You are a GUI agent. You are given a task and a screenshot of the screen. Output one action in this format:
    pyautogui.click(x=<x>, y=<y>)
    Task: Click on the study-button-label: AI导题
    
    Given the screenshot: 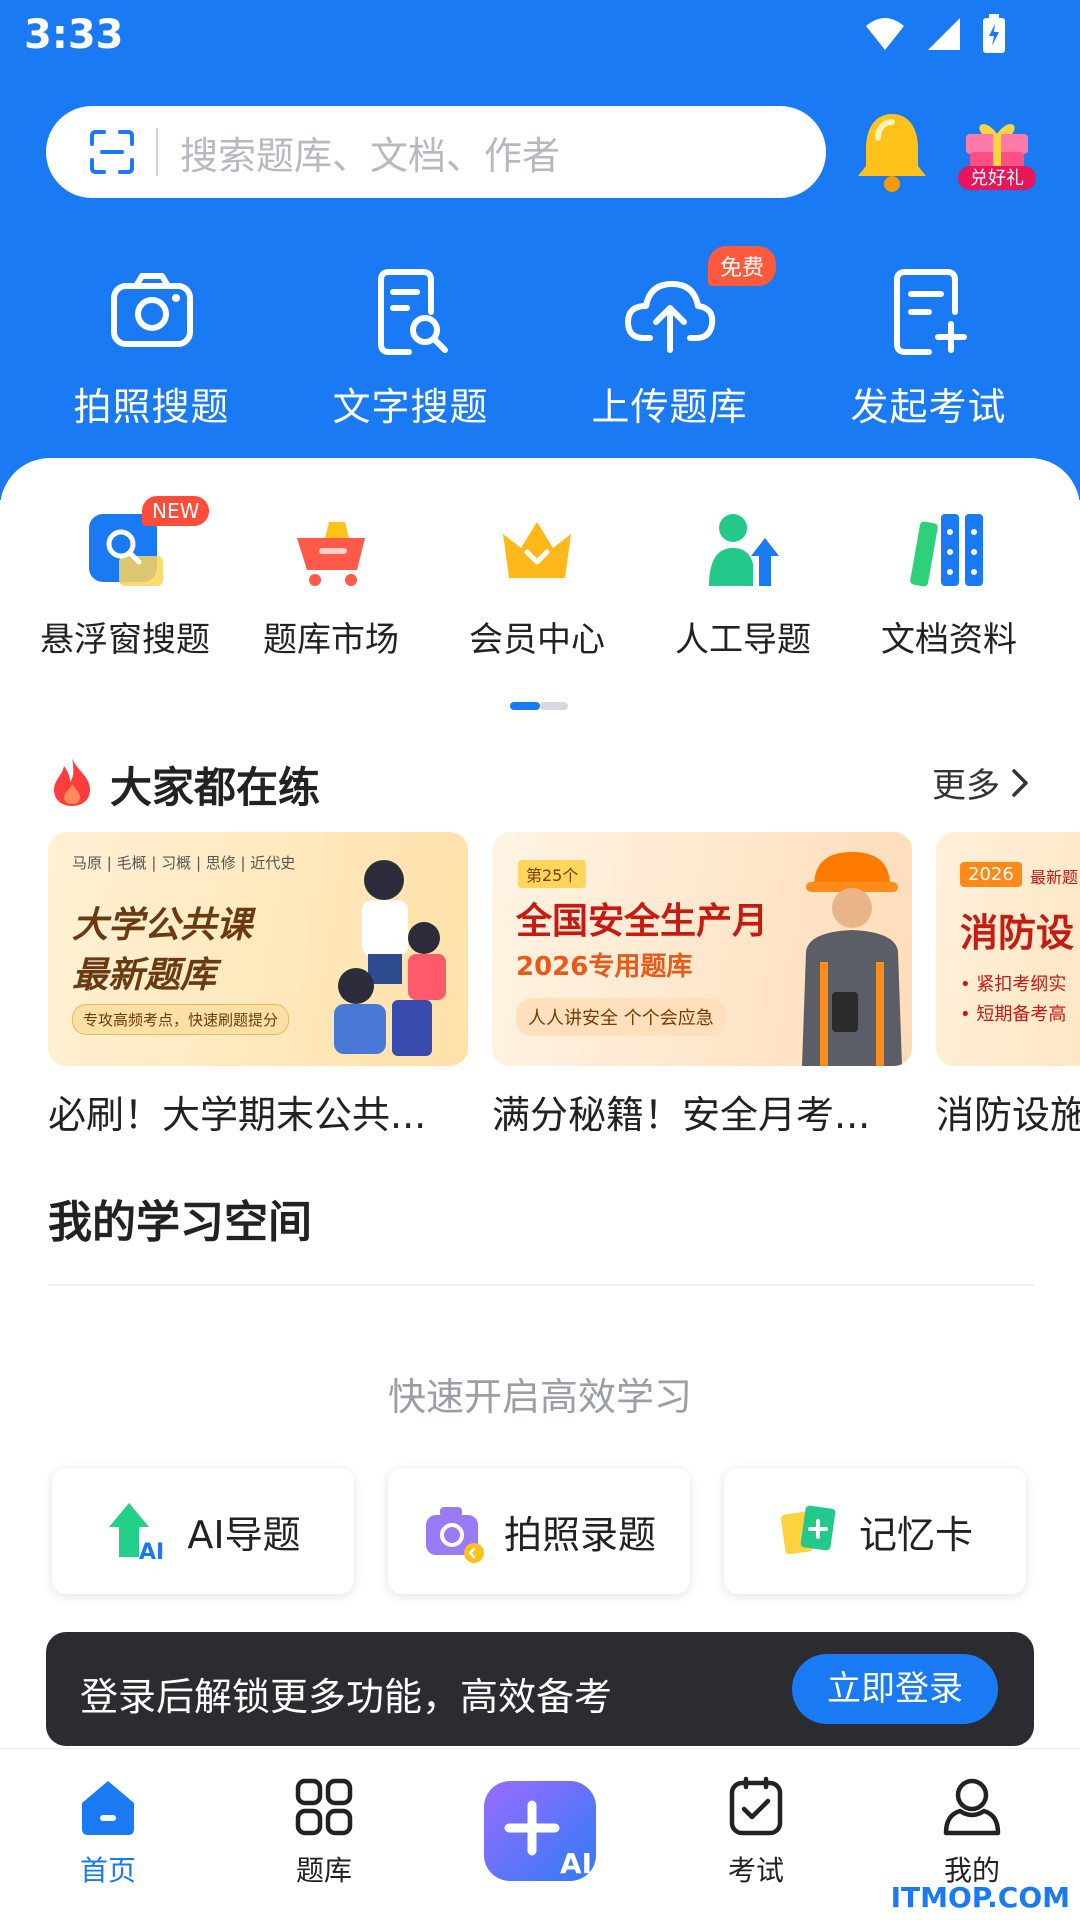 What is the action you would take?
    pyautogui.click(x=244, y=1534)
    